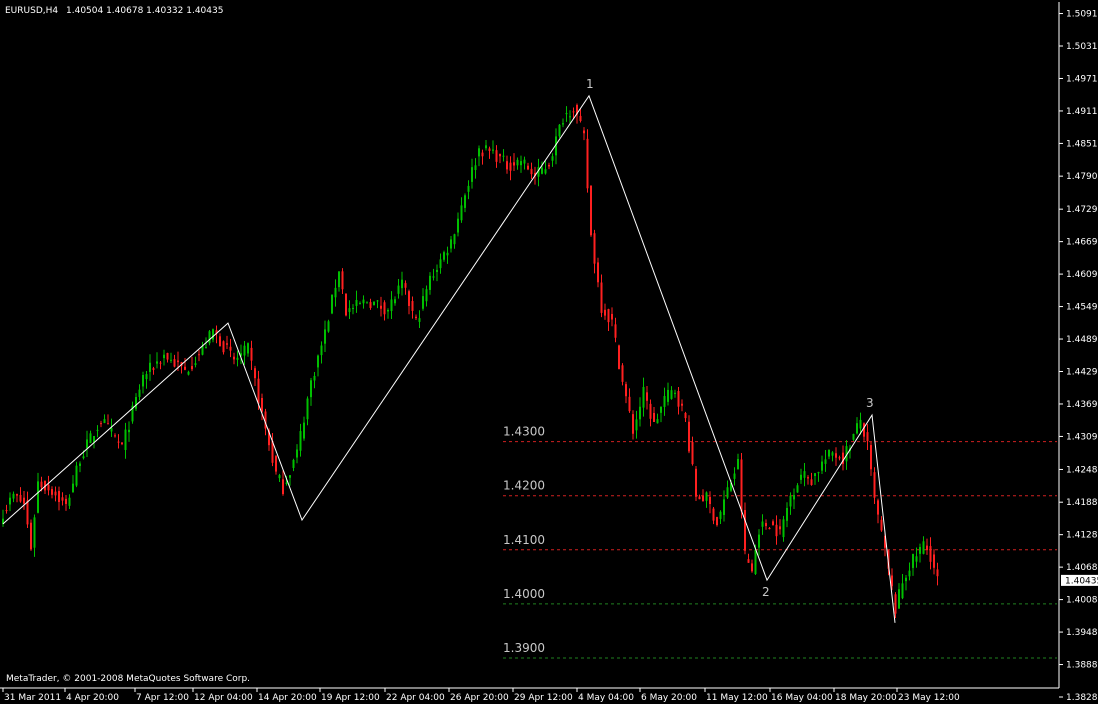 This screenshot has height=704, width=1098. What do you see at coordinates (1082, 405) in the screenshot?
I see `price-tick-label: 1.43695` at bounding box center [1082, 405].